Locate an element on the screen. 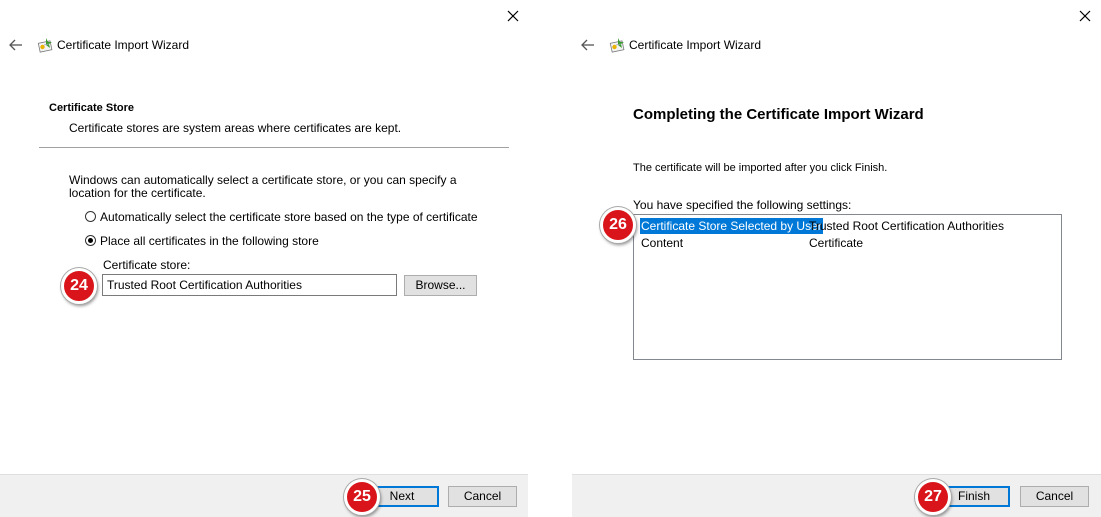 The width and height of the screenshot is (1101, 517). settings-value: Trusted Root Certification Authorities is located at coordinates (906, 226).